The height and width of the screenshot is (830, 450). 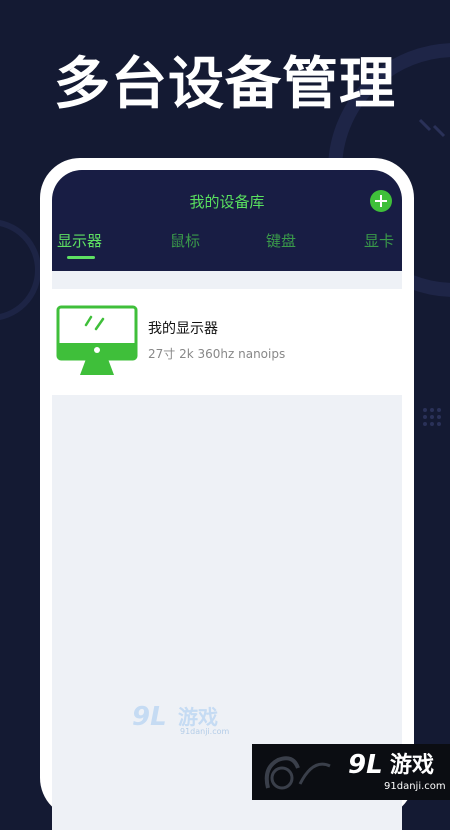 What do you see at coordinates (149, 717) in the screenshot?
I see `watermark-mark: 9L` at bounding box center [149, 717].